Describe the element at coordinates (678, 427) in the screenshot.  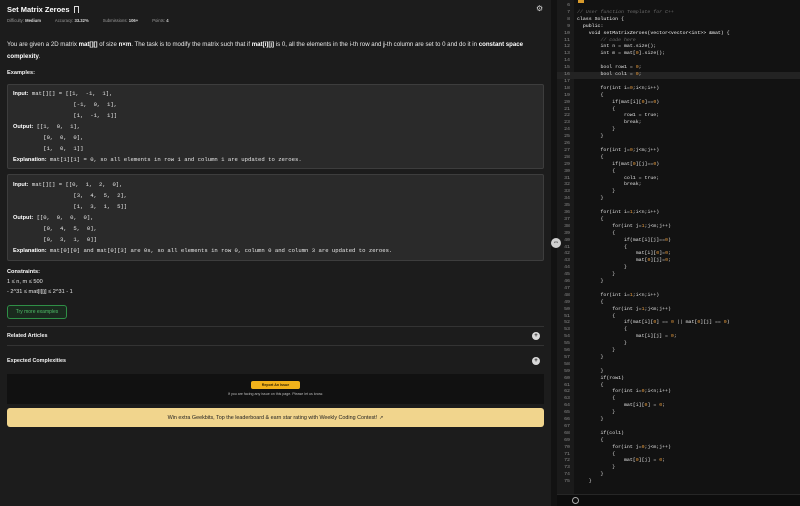
I see `code-line: 67` at that location.